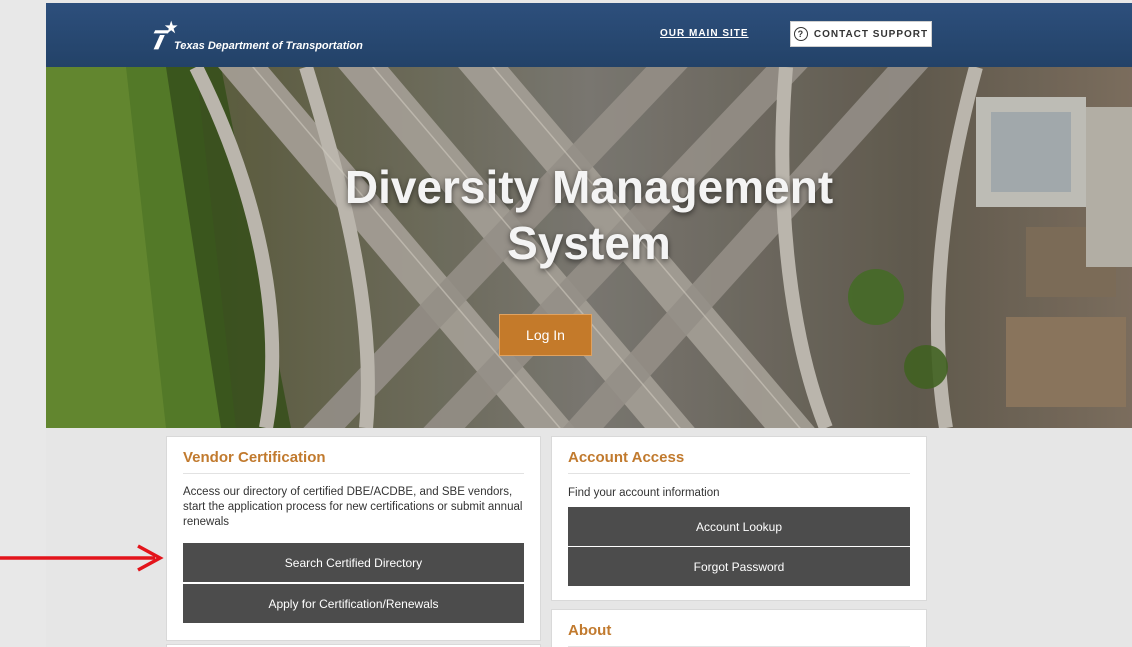 This screenshot has height=647, width=1132. I want to click on vendor-certification-title: Vendor Certification, so click(254, 457).